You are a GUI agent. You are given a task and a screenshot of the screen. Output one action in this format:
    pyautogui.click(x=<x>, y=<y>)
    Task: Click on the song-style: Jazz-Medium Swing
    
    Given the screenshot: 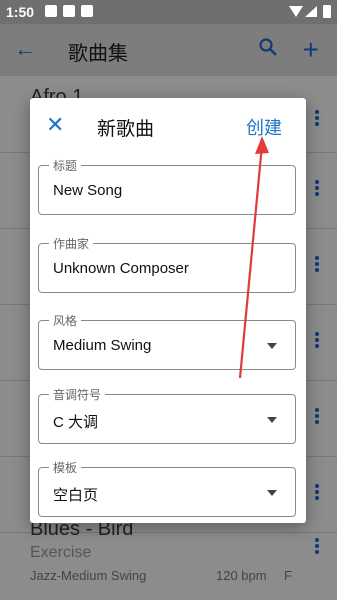 What is the action you would take?
    pyautogui.click(x=88, y=575)
    